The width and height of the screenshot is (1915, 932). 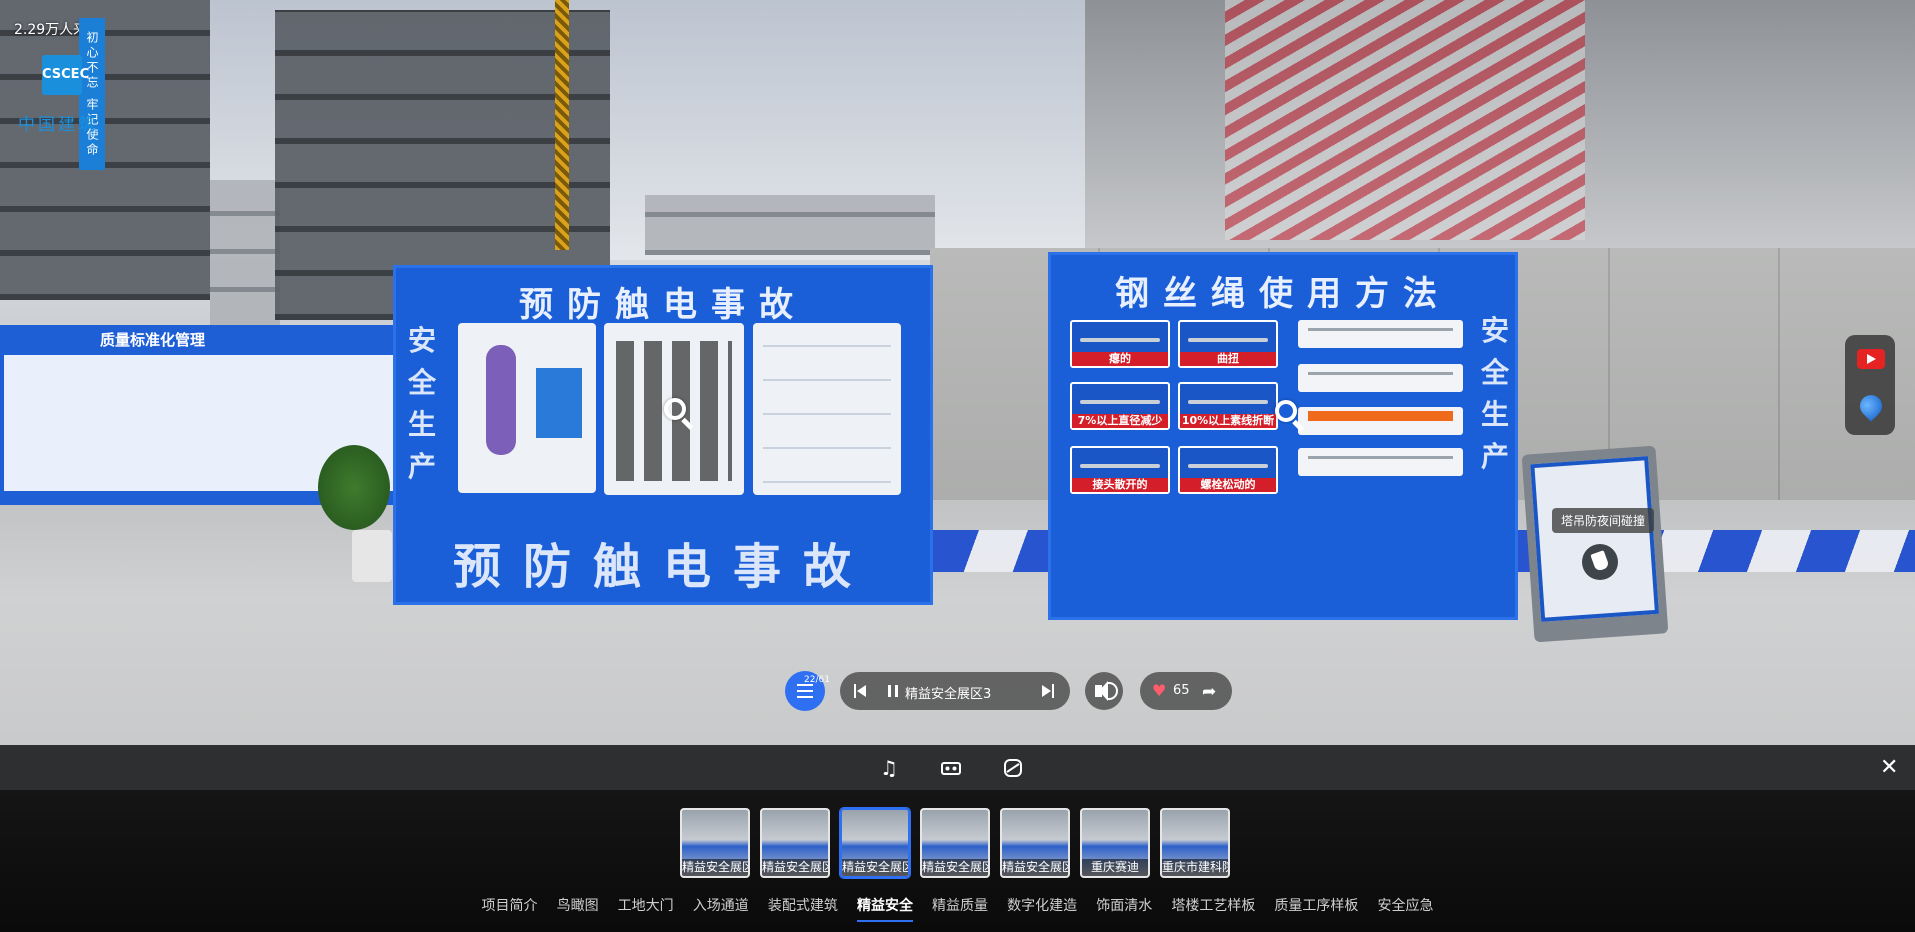 What do you see at coordinates (893, 691) in the screenshot?
I see `pause-icon` at bounding box center [893, 691].